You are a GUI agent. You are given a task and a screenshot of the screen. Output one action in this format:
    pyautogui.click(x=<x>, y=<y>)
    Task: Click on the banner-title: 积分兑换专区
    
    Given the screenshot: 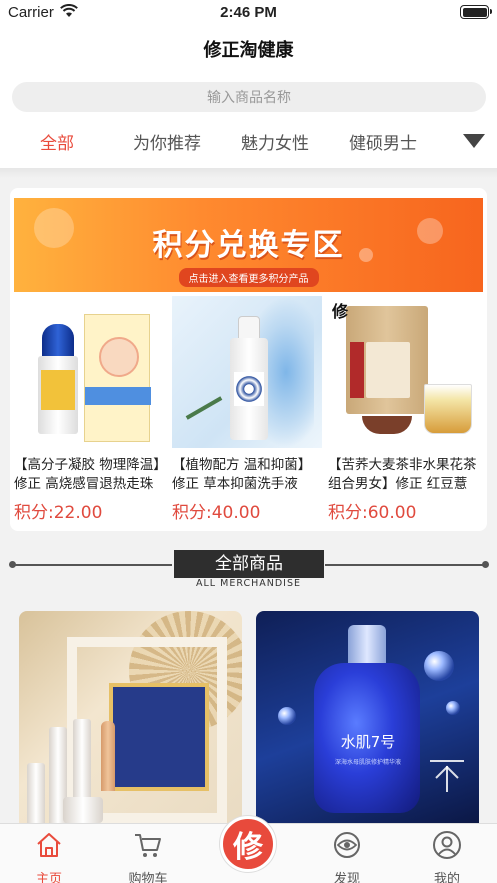 What is the action you would take?
    pyautogui.click(x=248, y=245)
    